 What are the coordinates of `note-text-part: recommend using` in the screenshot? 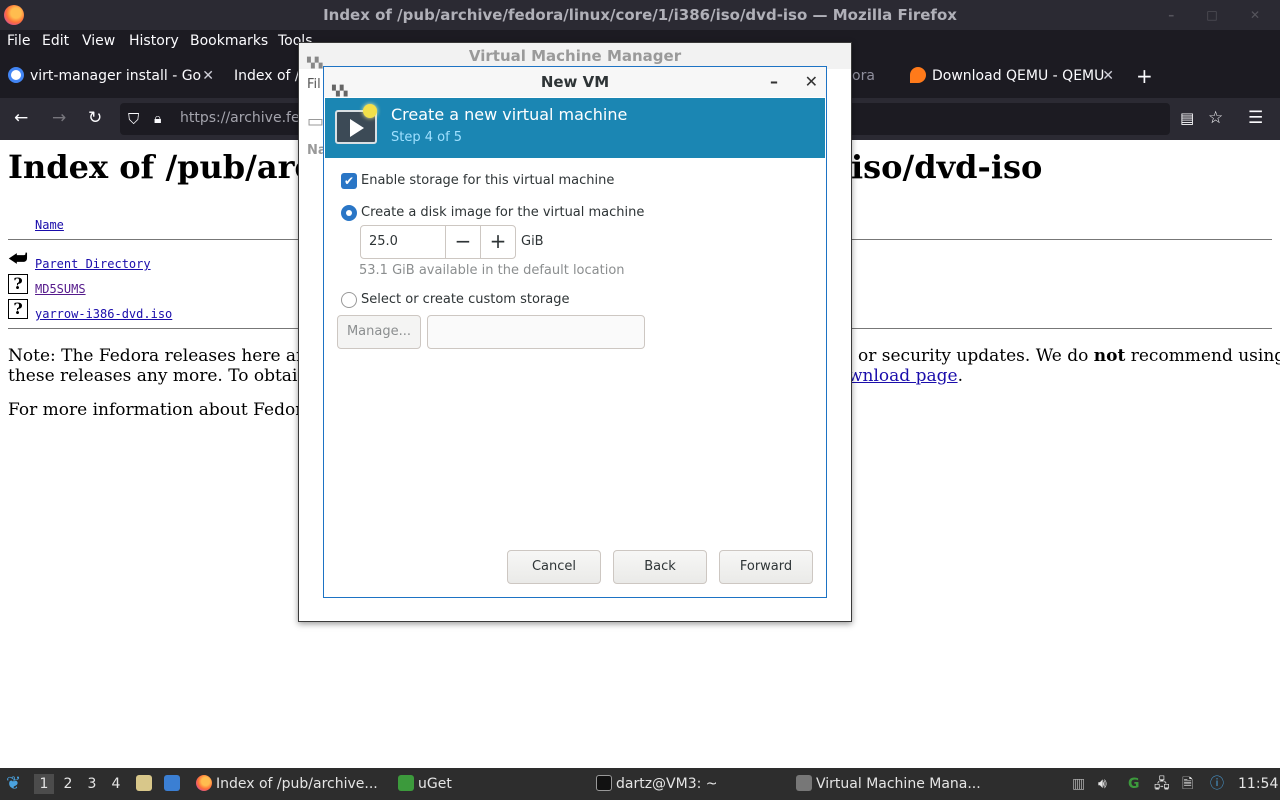 It's located at (1202, 356).